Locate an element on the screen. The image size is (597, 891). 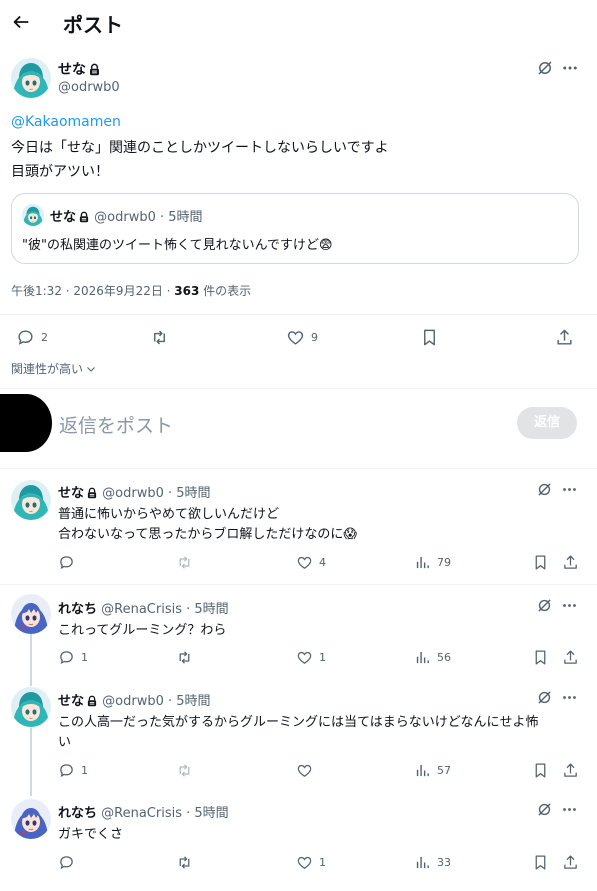
page-title: ポスト is located at coordinates (93, 25).